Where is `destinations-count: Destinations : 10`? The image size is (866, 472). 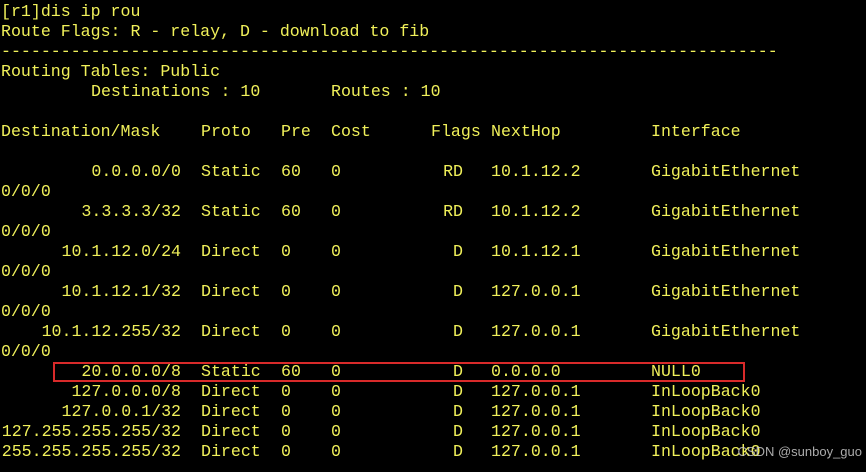 destinations-count: Destinations : 10 is located at coordinates (176, 91).